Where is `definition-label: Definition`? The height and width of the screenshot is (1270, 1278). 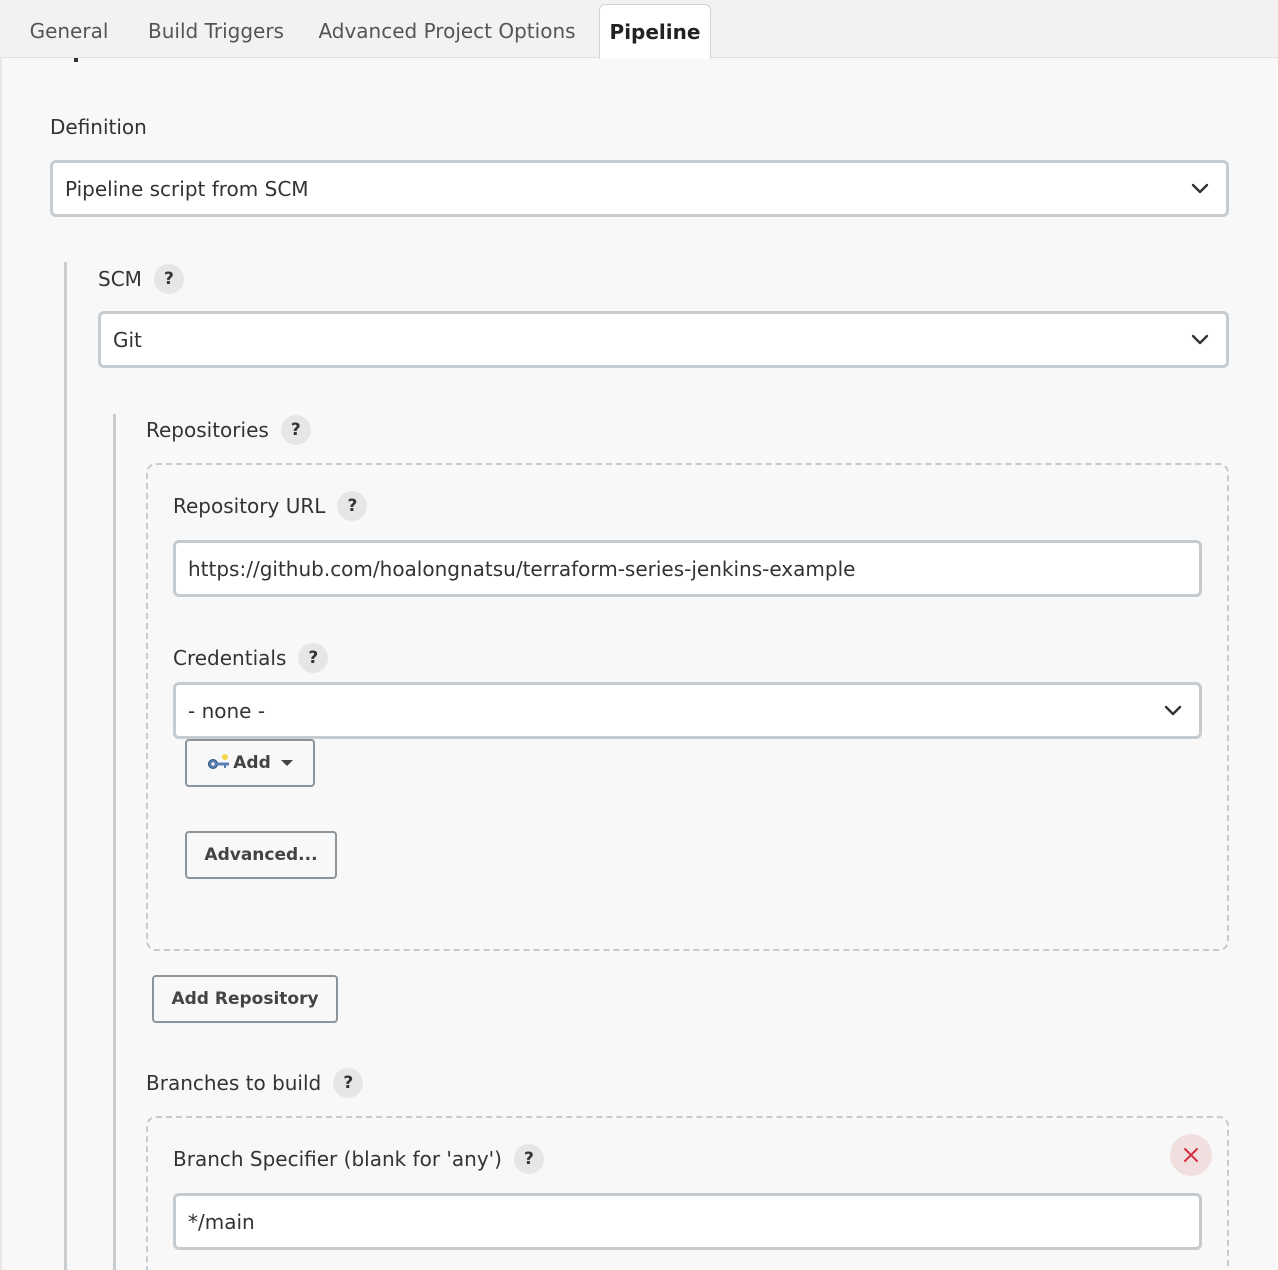 definition-label: Definition is located at coordinates (98, 127).